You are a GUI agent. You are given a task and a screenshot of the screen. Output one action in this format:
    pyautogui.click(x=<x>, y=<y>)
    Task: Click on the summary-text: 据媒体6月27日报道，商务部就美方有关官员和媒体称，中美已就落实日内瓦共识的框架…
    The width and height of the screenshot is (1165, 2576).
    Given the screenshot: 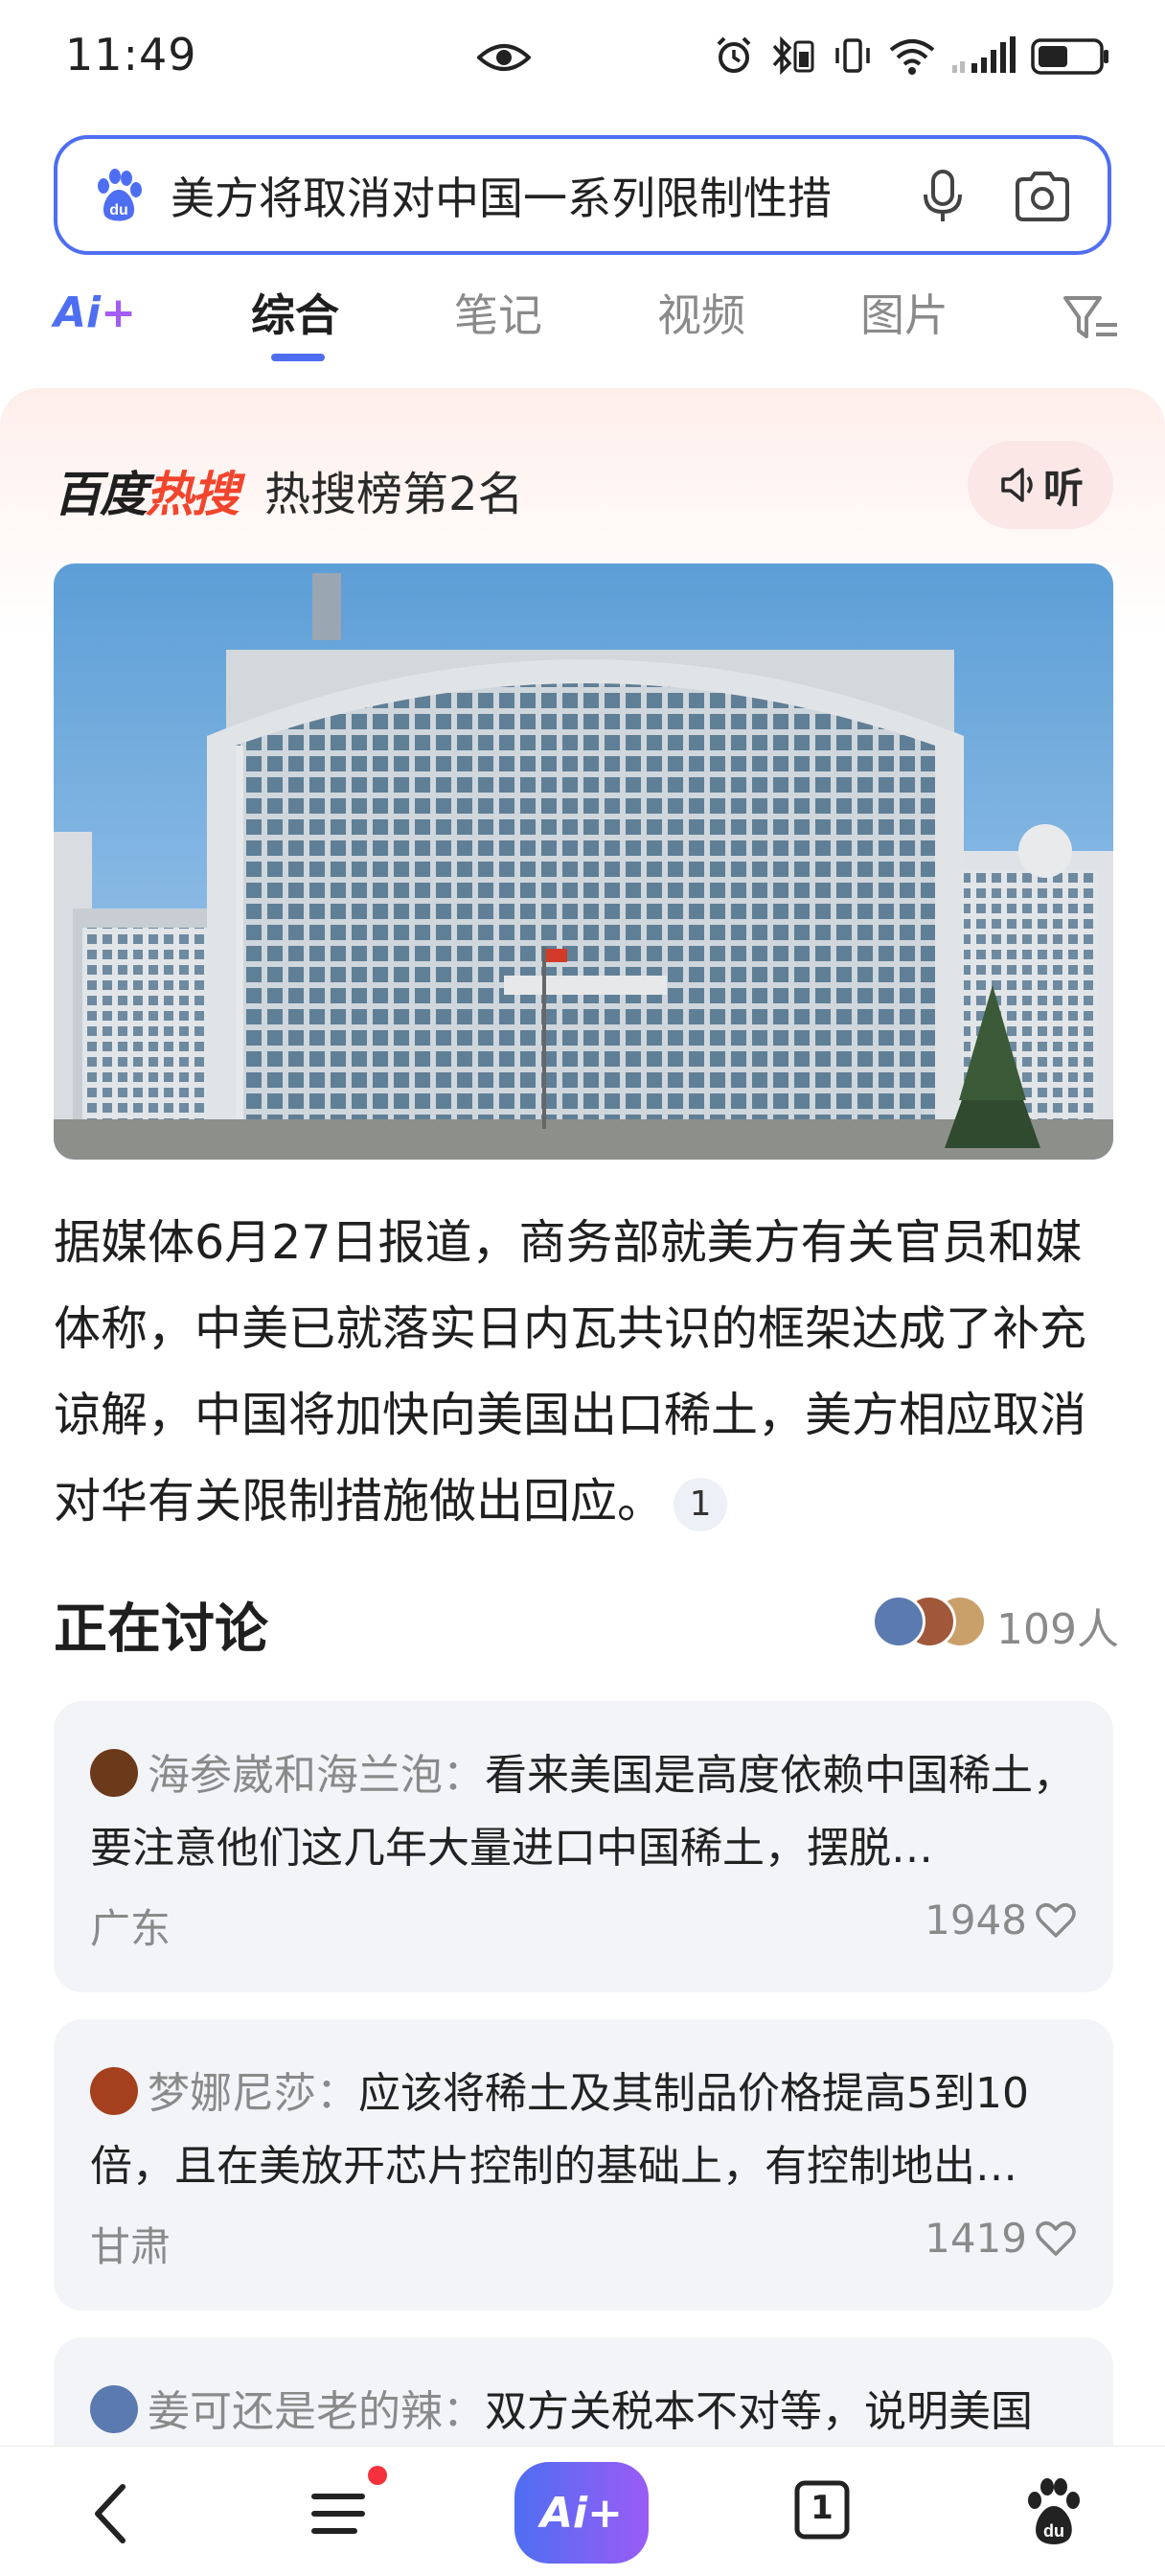 What is the action you would take?
    pyautogui.click(x=570, y=1372)
    